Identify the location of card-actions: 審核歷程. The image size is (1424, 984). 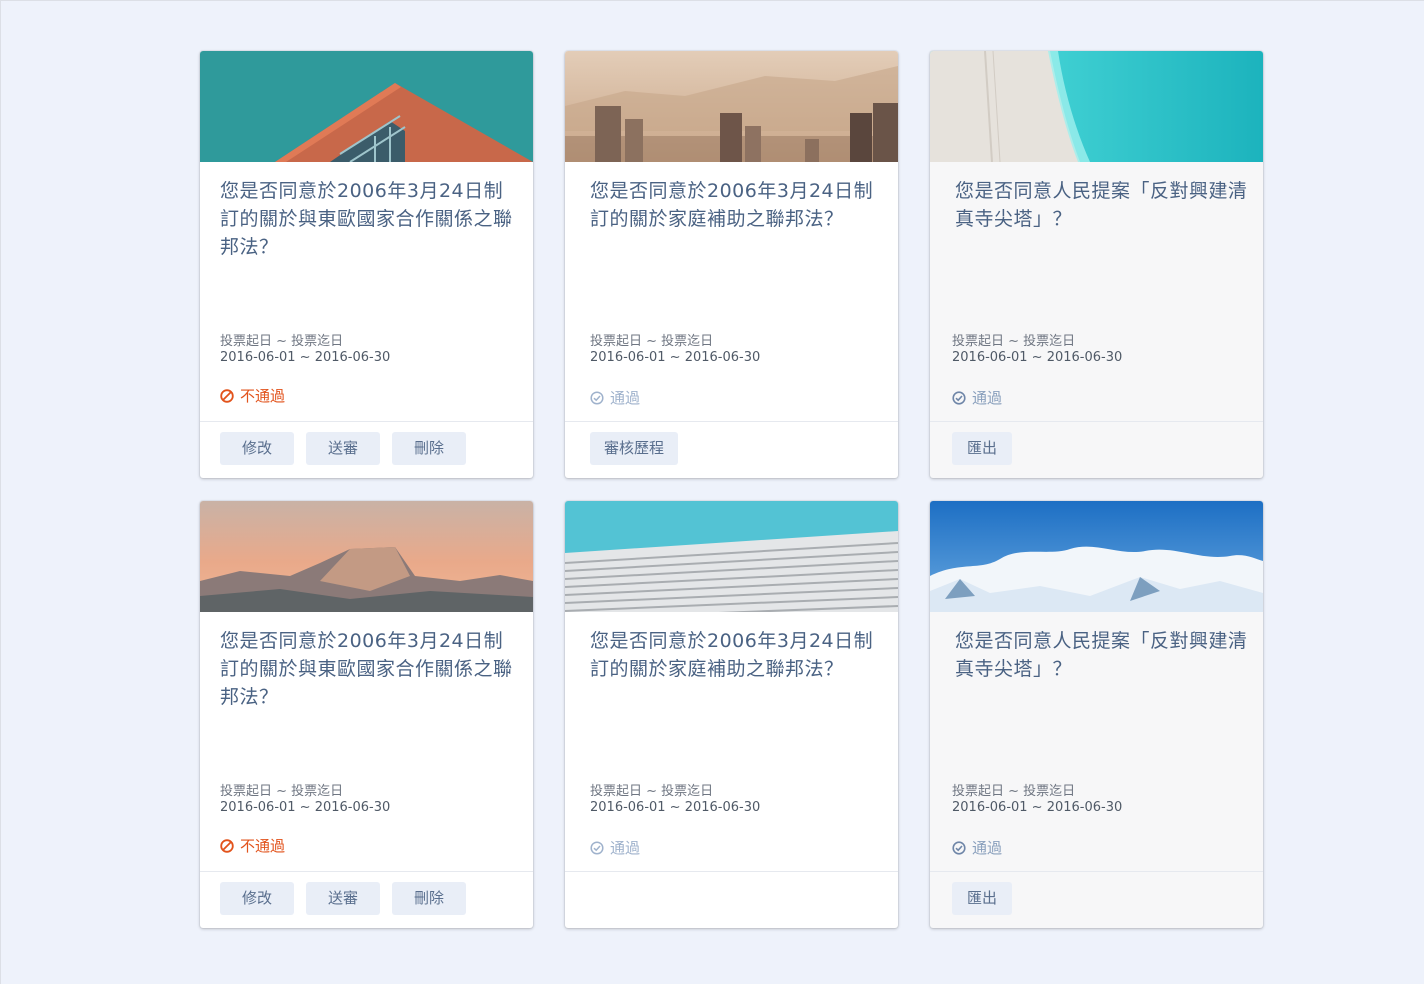
(634, 448).